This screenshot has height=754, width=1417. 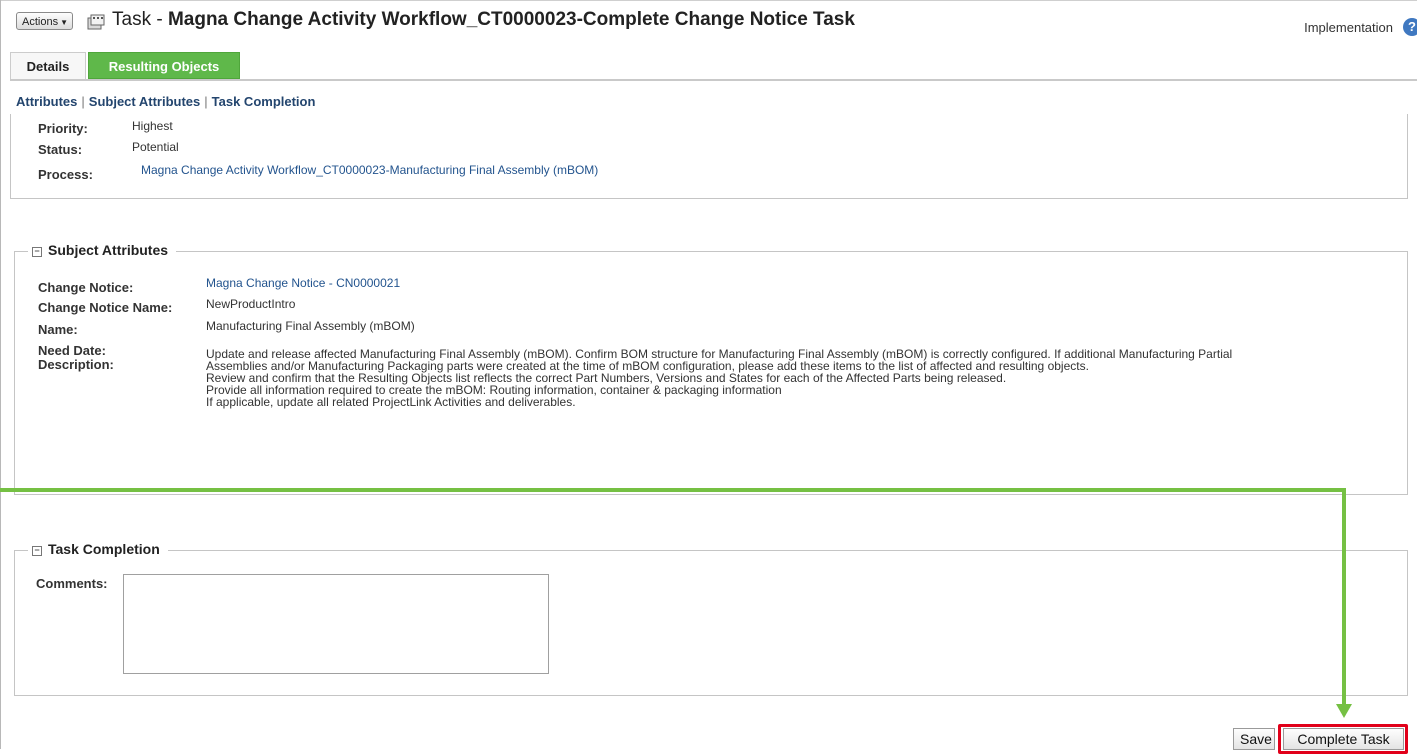 What do you see at coordinates (164, 65) in the screenshot?
I see `tab-resulting-objects: Resulting Objects` at bounding box center [164, 65].